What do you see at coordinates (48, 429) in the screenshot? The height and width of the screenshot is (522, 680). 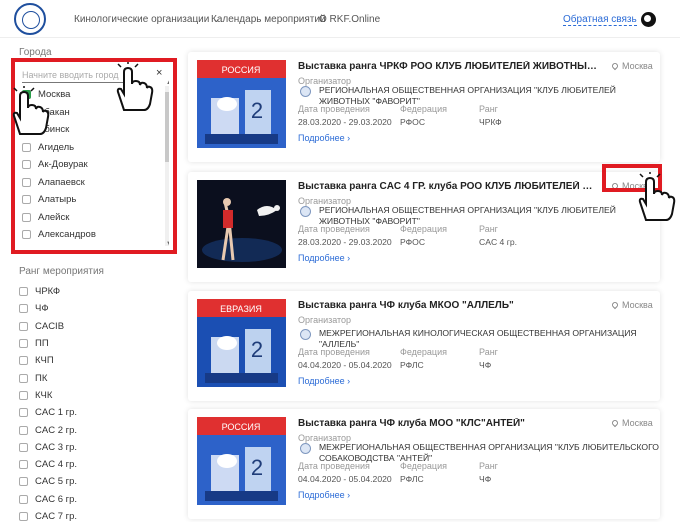 I see `rank-option: CAC 2 гр.` at bounding box center [48, 429].